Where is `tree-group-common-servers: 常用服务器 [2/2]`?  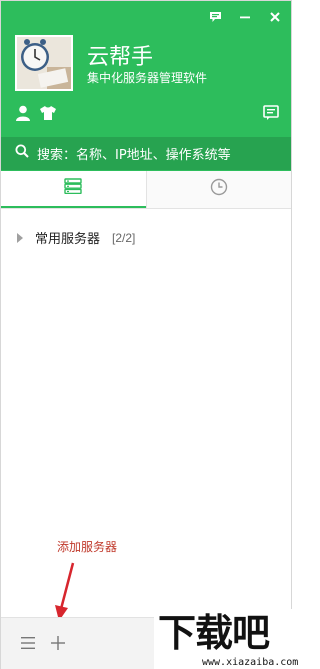 tree-group-common-servers: 常用服务器 [2/2] is located at coordinates (76, 237).